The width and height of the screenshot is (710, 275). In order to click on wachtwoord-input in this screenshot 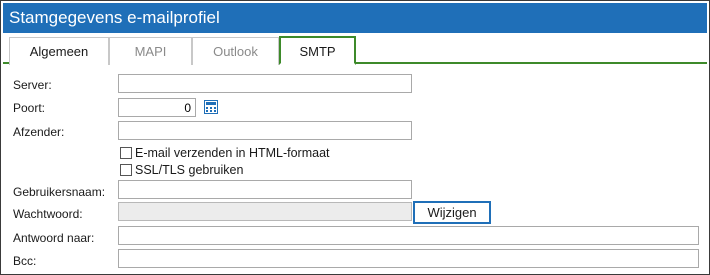, I will do `click(265, 211)`.